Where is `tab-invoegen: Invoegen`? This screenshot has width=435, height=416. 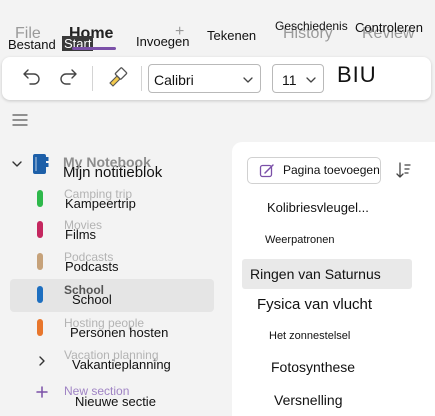
tab-invoegen: Invoegen is located at coordinates (163, 41).